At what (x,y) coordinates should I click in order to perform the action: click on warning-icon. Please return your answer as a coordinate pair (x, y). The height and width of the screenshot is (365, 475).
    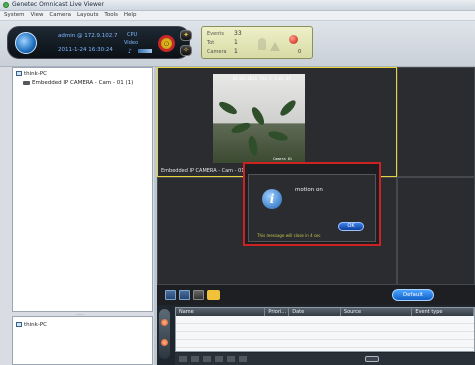
    Looking at the image, I should click on (275, 46).